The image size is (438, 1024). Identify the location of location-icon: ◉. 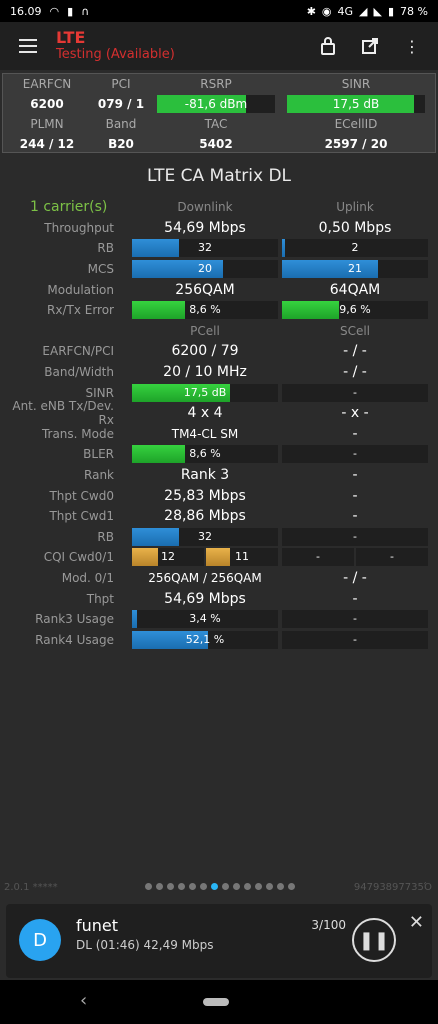
(326, 11).